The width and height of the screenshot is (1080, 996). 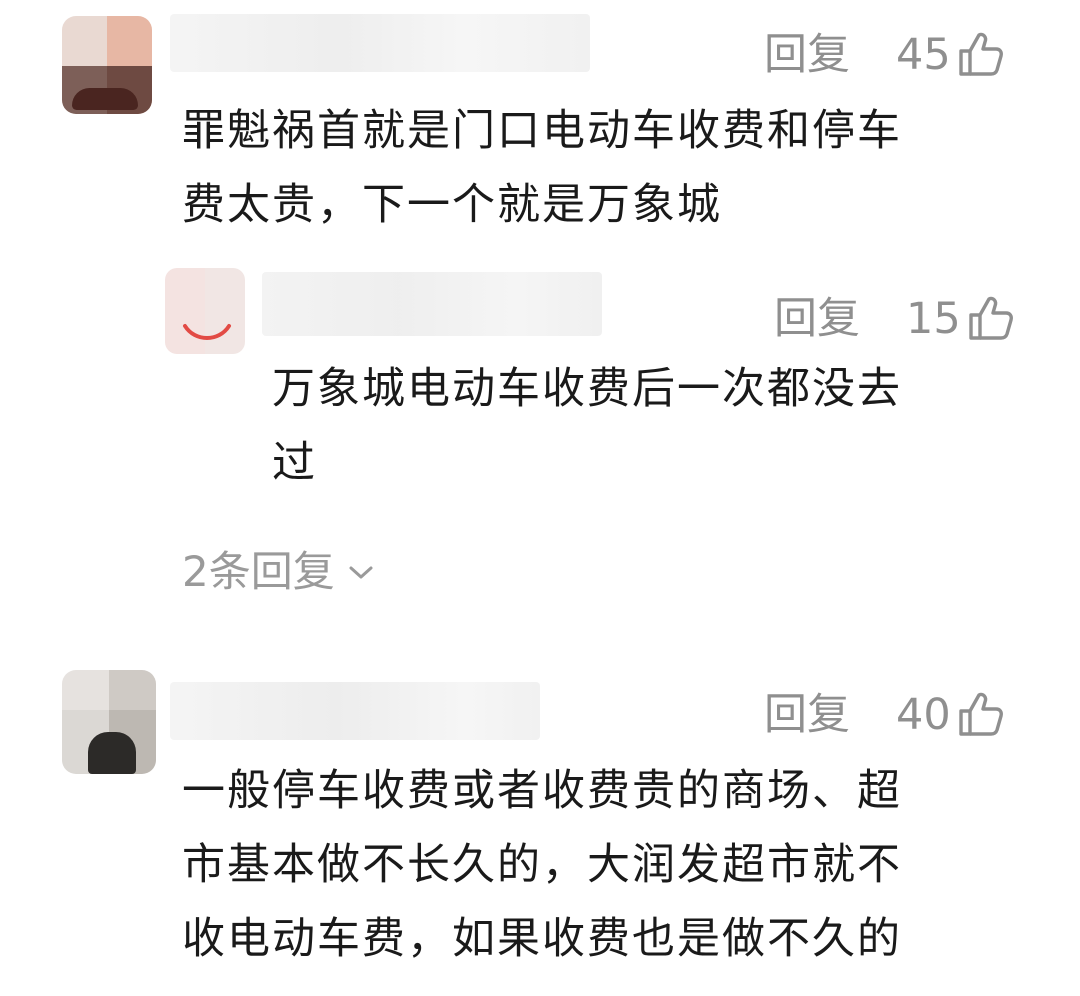 What do you see at coordinates (258, 571) in the screenshot?
I see `expand-replies-label: 2条回复` at bounding box center [258, 571].